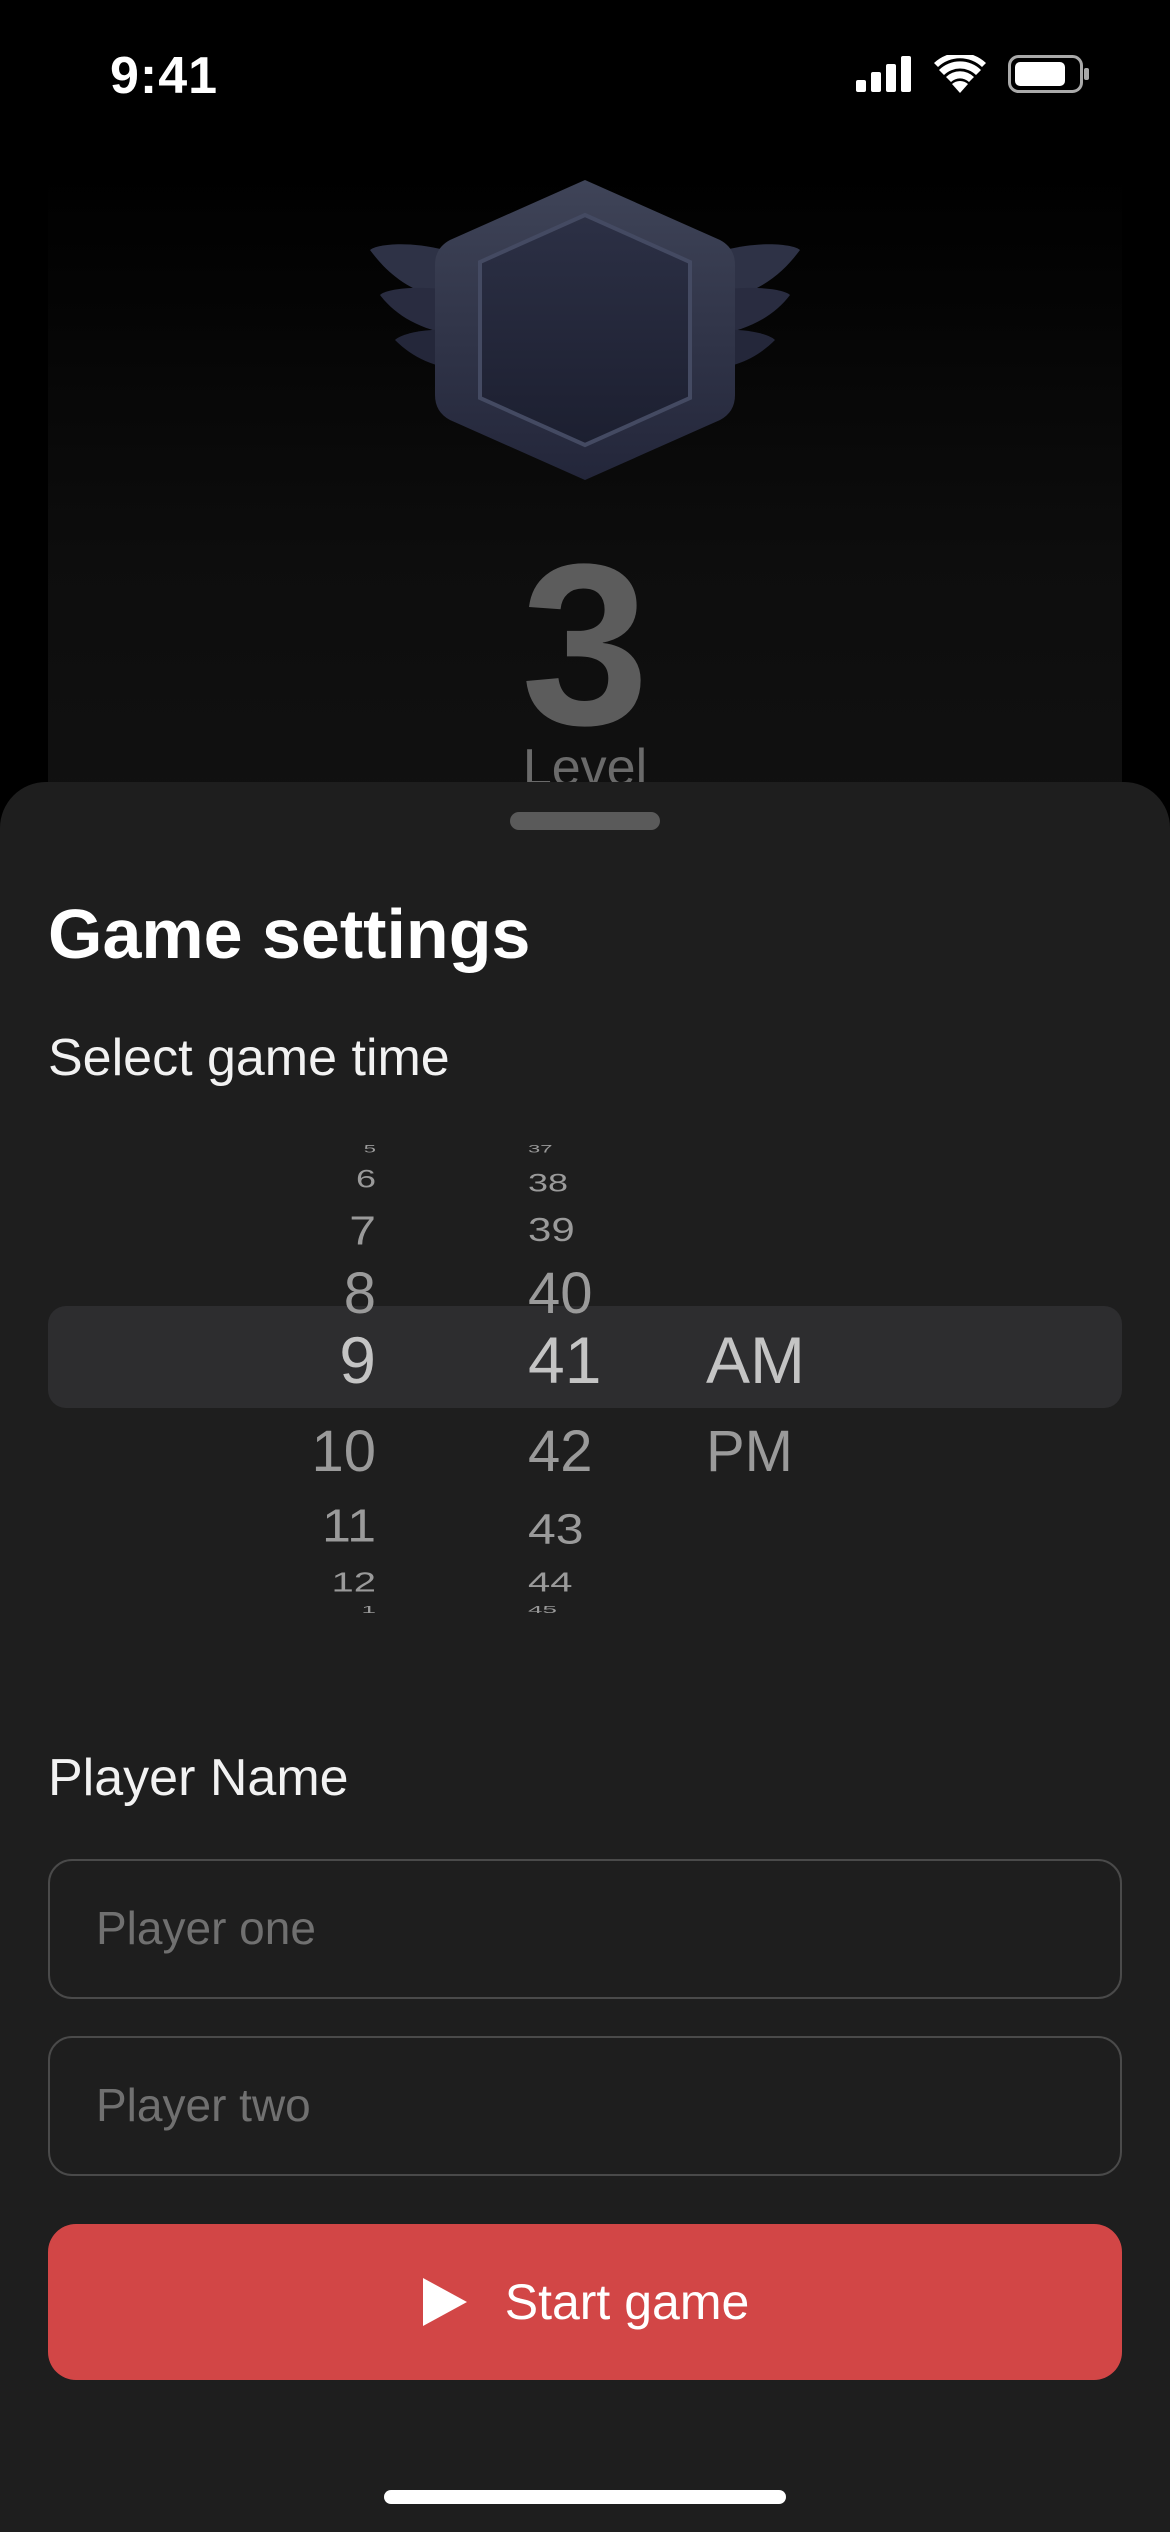 The width and height of the screenshot is (1170, 2532). I want to click on picker-minute-option: 39, so click(551, 1230).